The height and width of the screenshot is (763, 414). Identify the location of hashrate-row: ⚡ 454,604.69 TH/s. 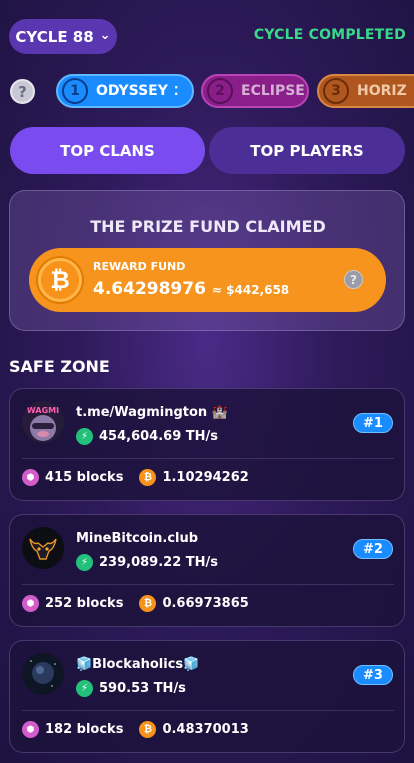
(147, 436).